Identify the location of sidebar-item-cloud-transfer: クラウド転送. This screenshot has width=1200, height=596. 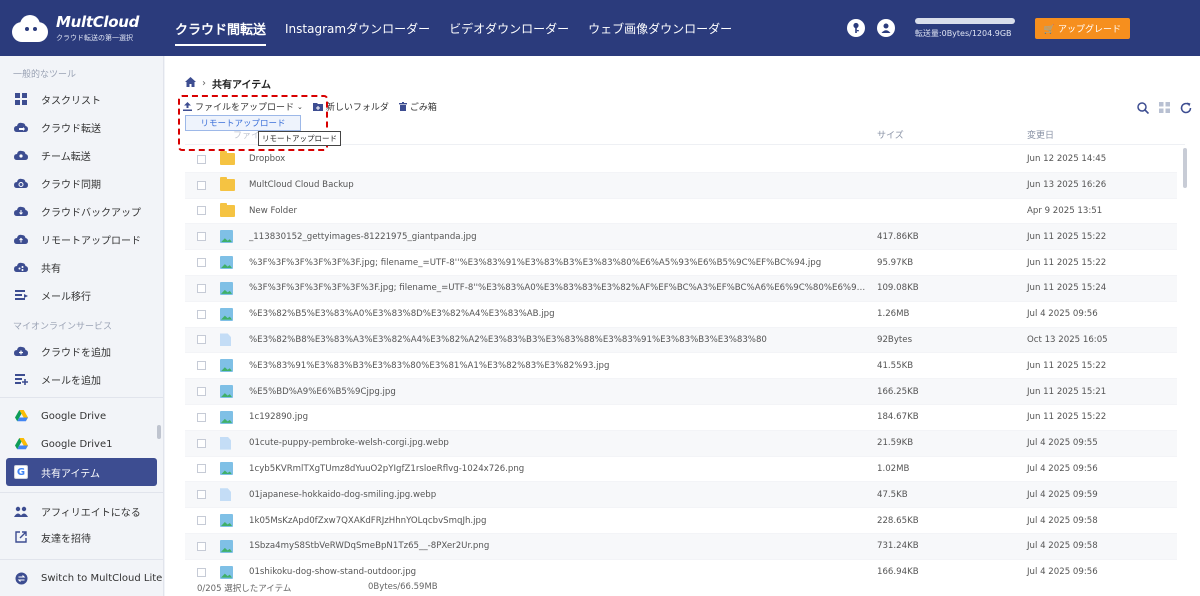
(81, 127).